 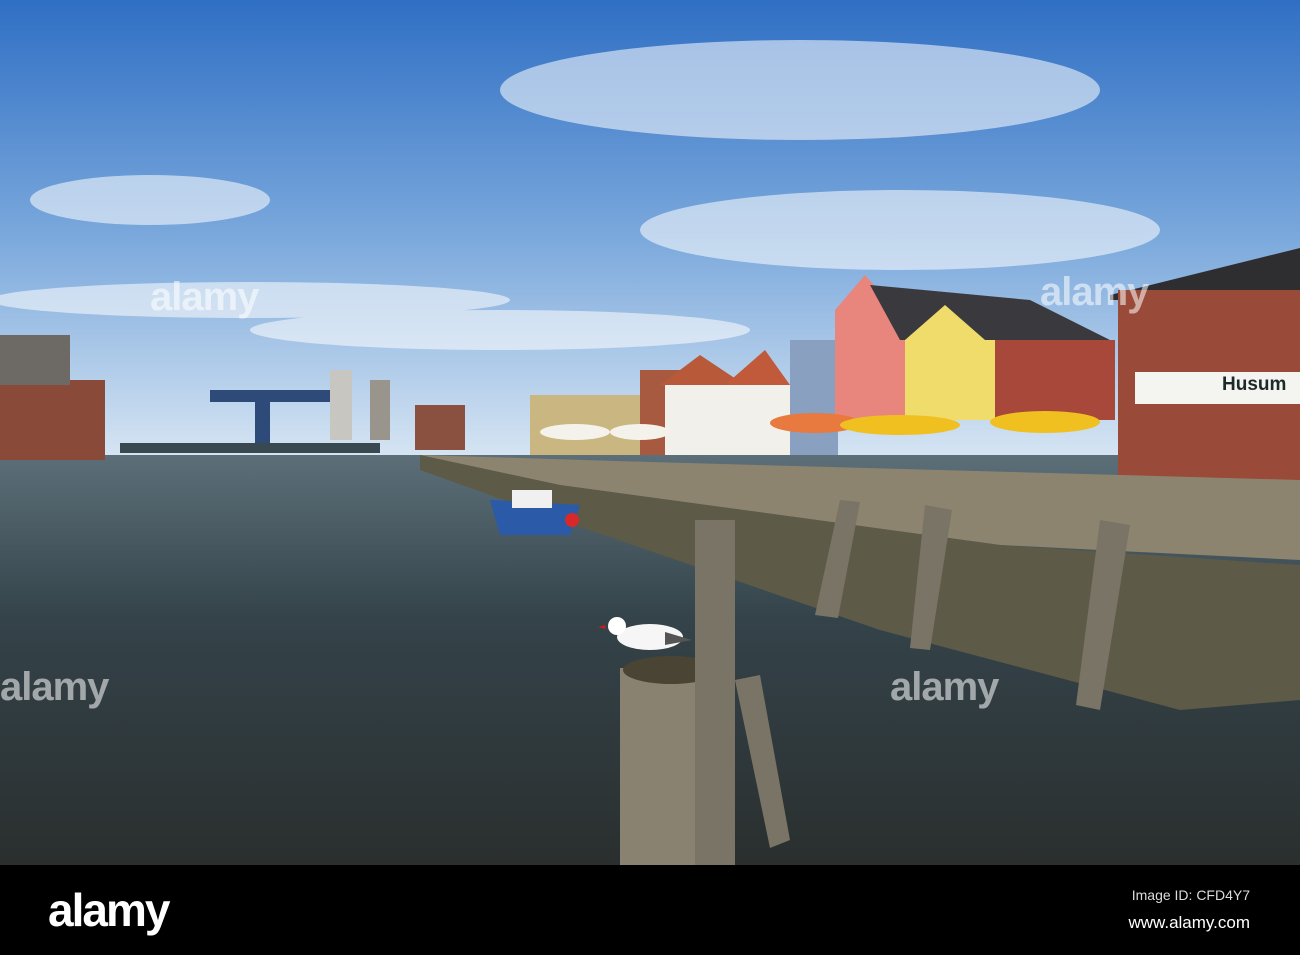 I want to click on footer-bar: alamy Image ID: CFD4Y7 www.alamy.com, so click(x=650, y=910).